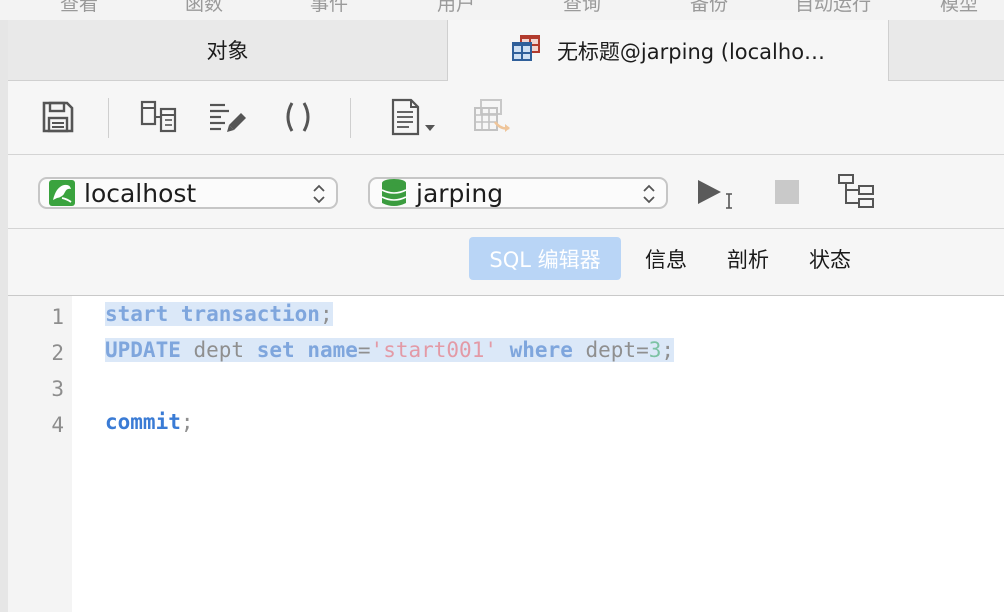 The image size is (1004, 612). Describe the element at coordinates (212, 314) in the screenshot. I see `code-token: start transaction` at that location.